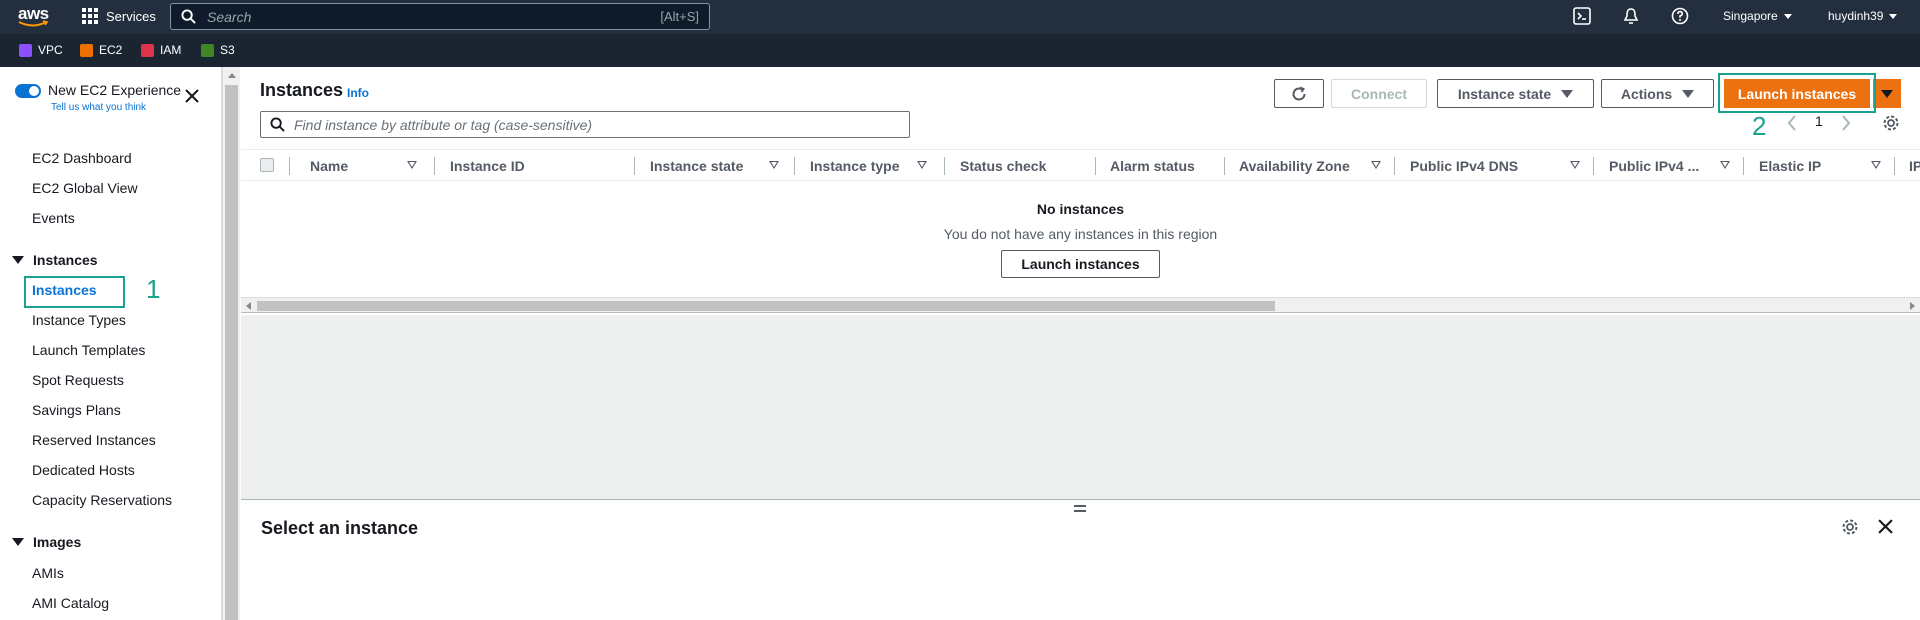  Describe the element at coordinates (1856, 16) in the screenshot. I see `account-label: huydinh39` at that location.